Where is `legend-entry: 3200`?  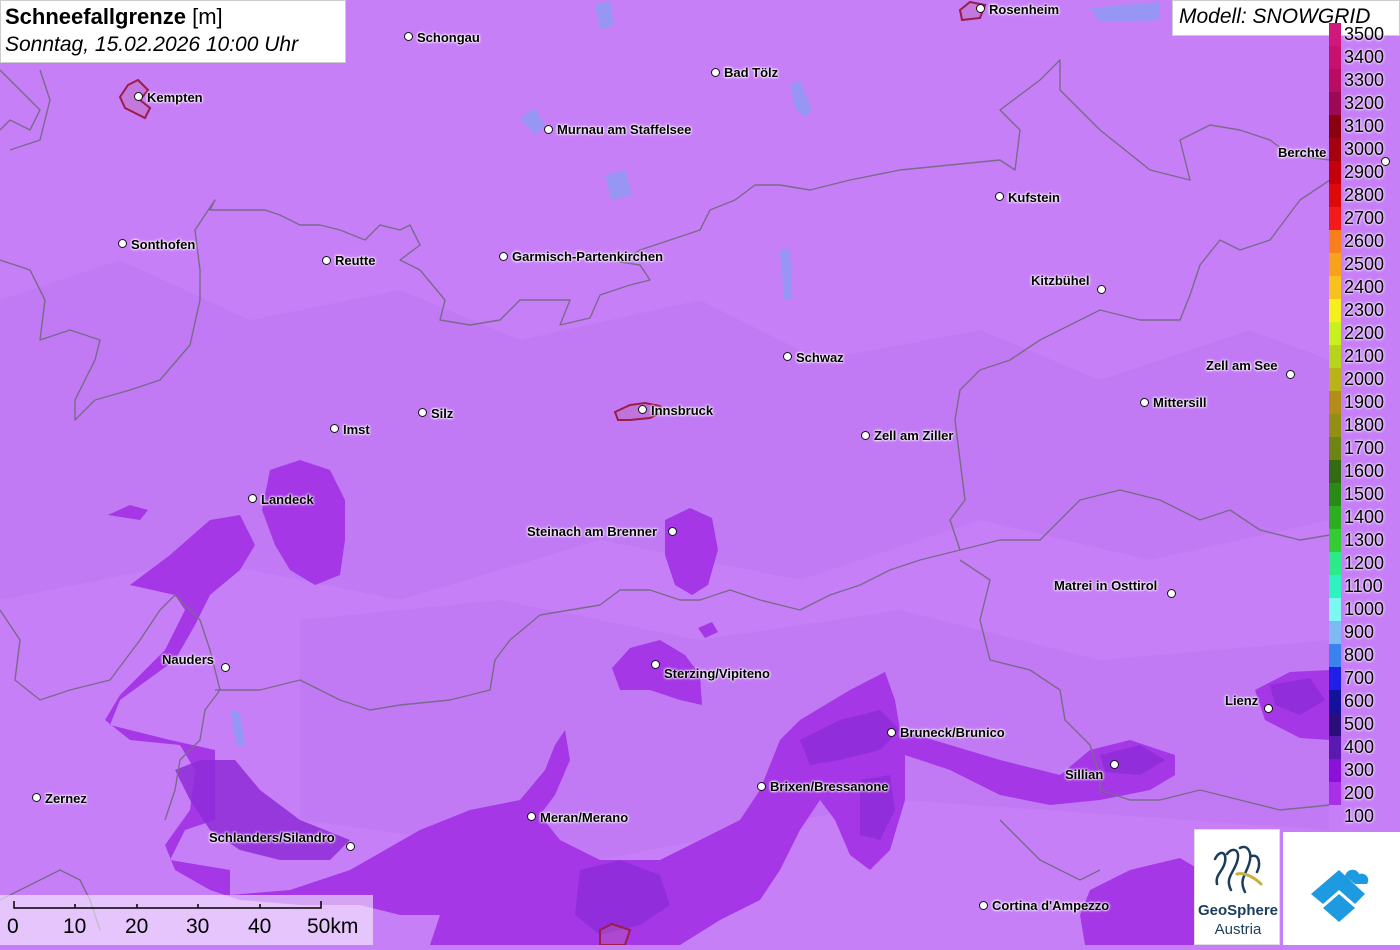 legend-entry: 3200 is located at coordinates (1364, 103).